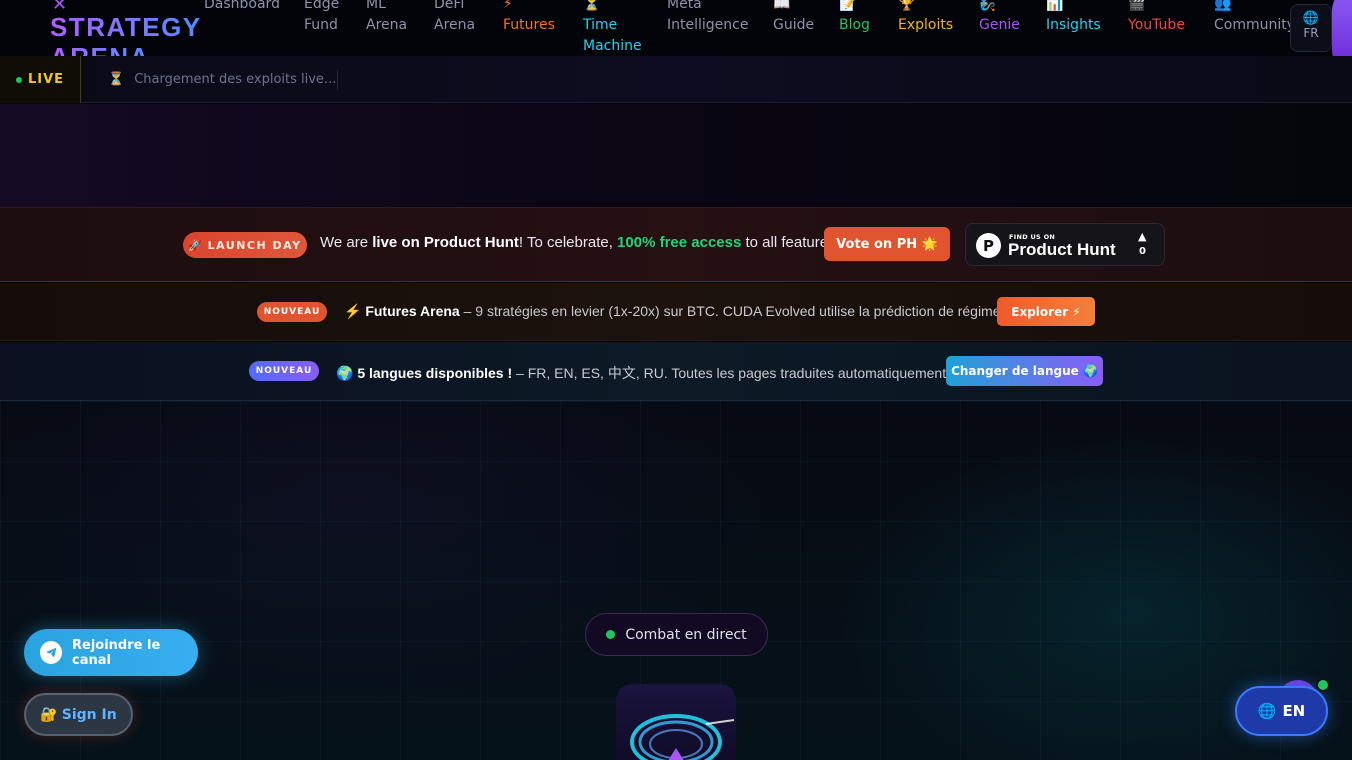 The height and width of the screenshot is (760, 1352). I want to click on nav-edge-fund-label: Edge Fund, so click(322, 16).